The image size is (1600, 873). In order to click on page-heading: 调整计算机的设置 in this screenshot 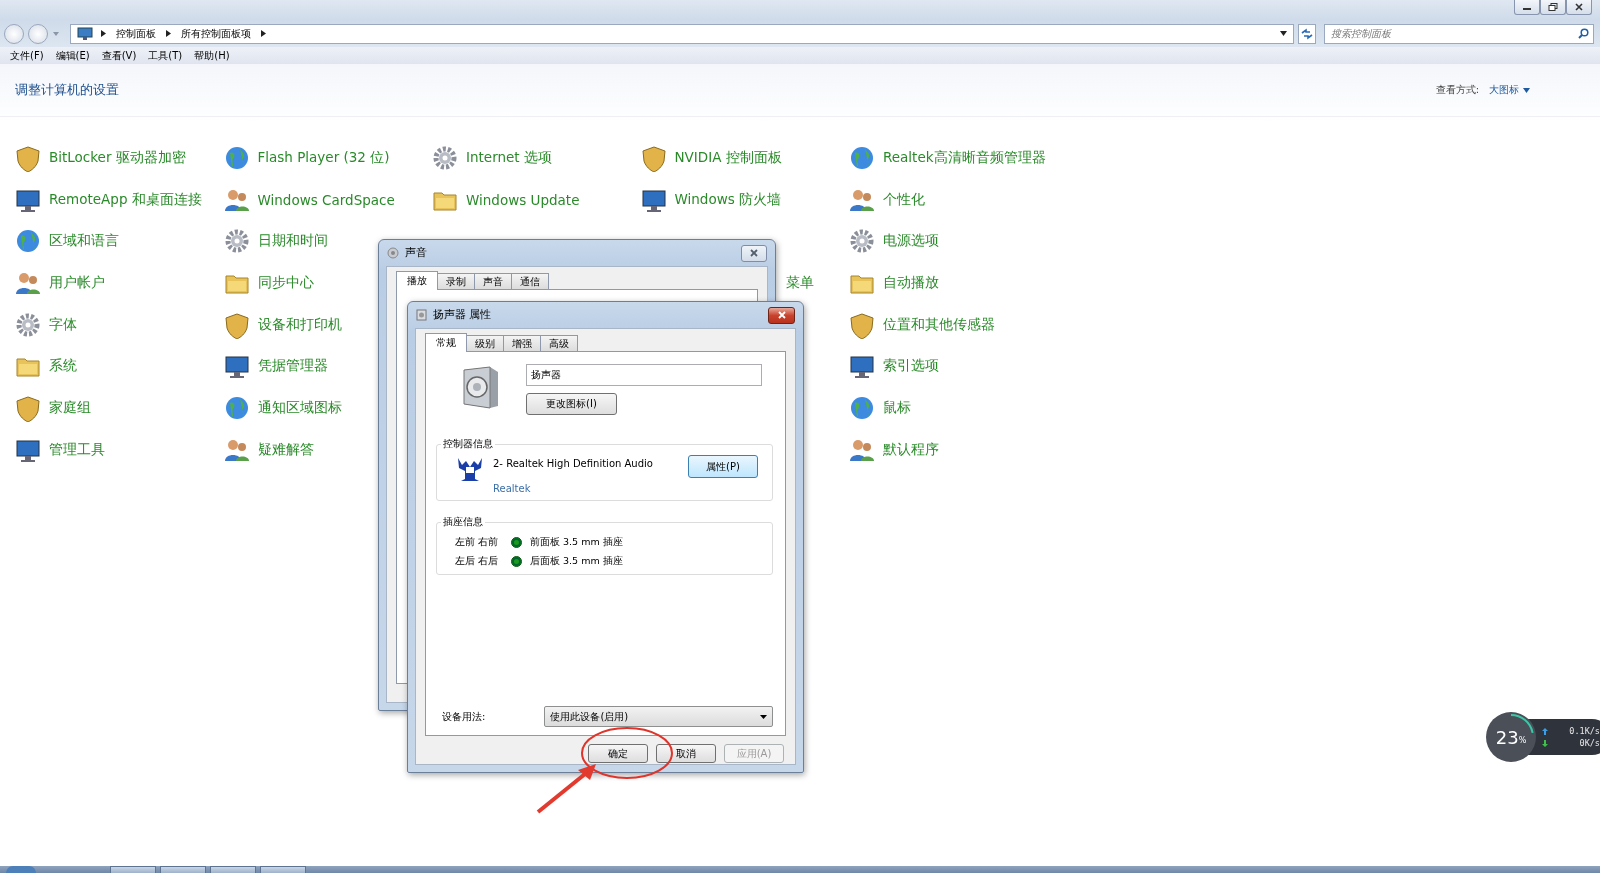, I will do `click(67, 90)`.